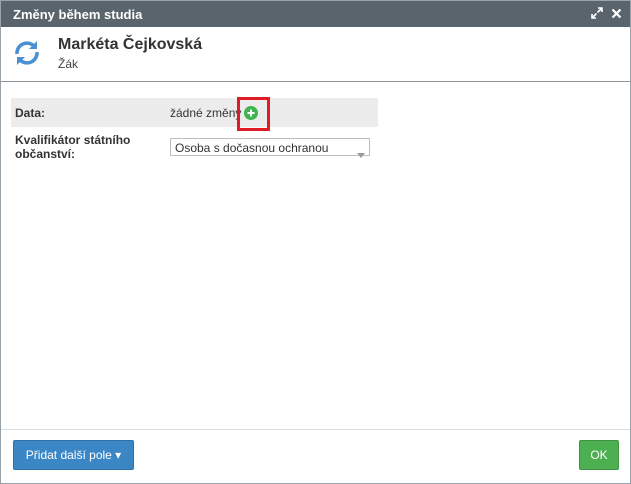 The image size is (631, 484). I want to click on student-name: Markéta Čejkovská, so click(130, 44).